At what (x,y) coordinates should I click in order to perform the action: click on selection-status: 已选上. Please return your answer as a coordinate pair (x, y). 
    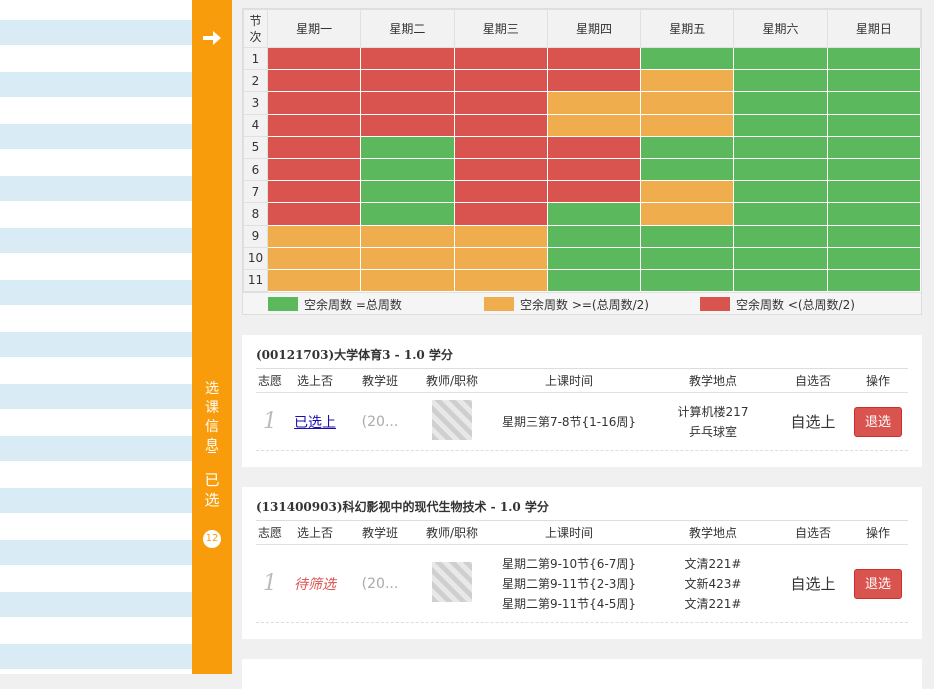
    Looking at the image, I should click on (315, 423).